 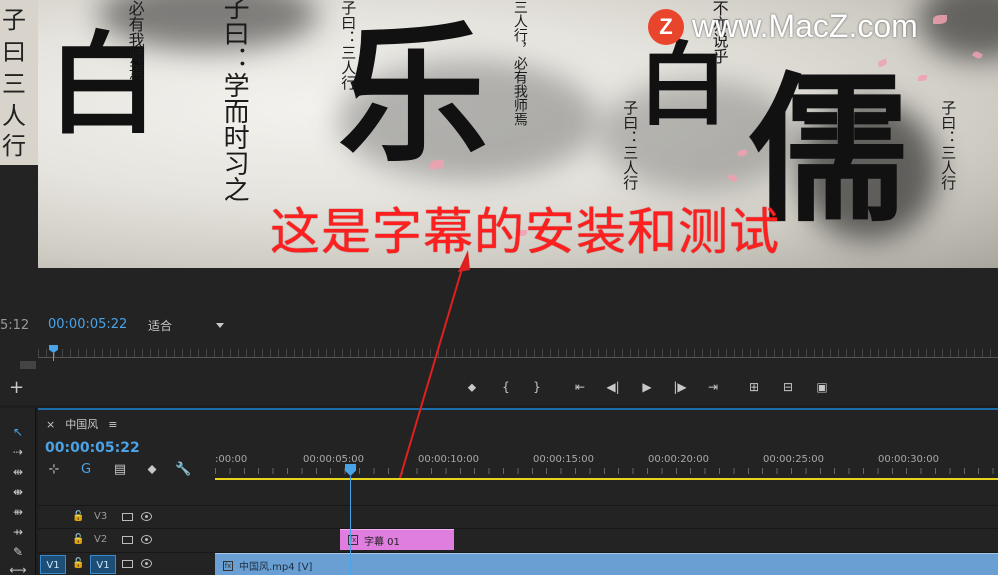 I want to click on transport-controls: + ⬥ { } ⇤ ◀| ▶ |▶ ⇥ ⊞ ⊟ ▣, so click(x=499, y=388).